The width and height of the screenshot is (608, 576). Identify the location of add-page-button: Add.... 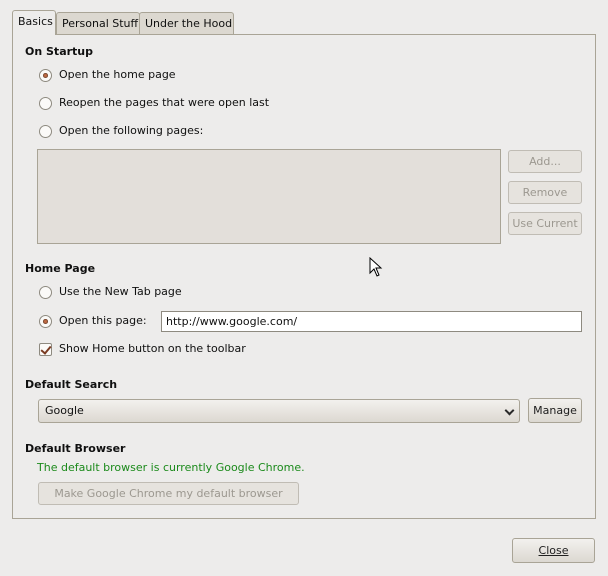
(545, 161).